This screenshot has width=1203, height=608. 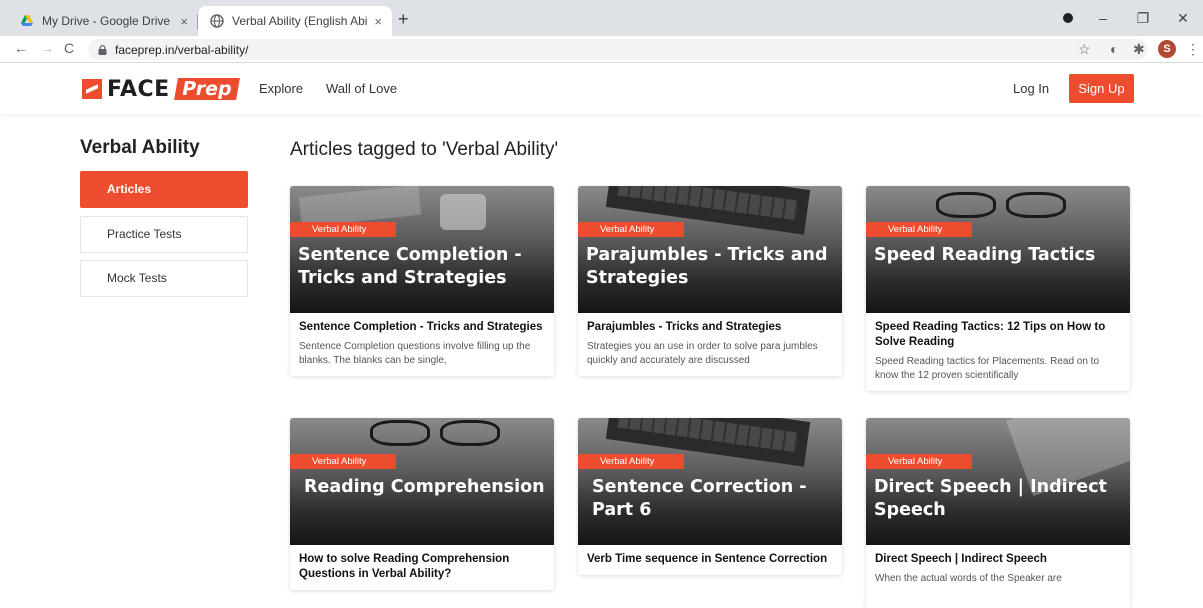 I want to click on window-controls: – ❐ ✕, so click(x=1143, y=18).